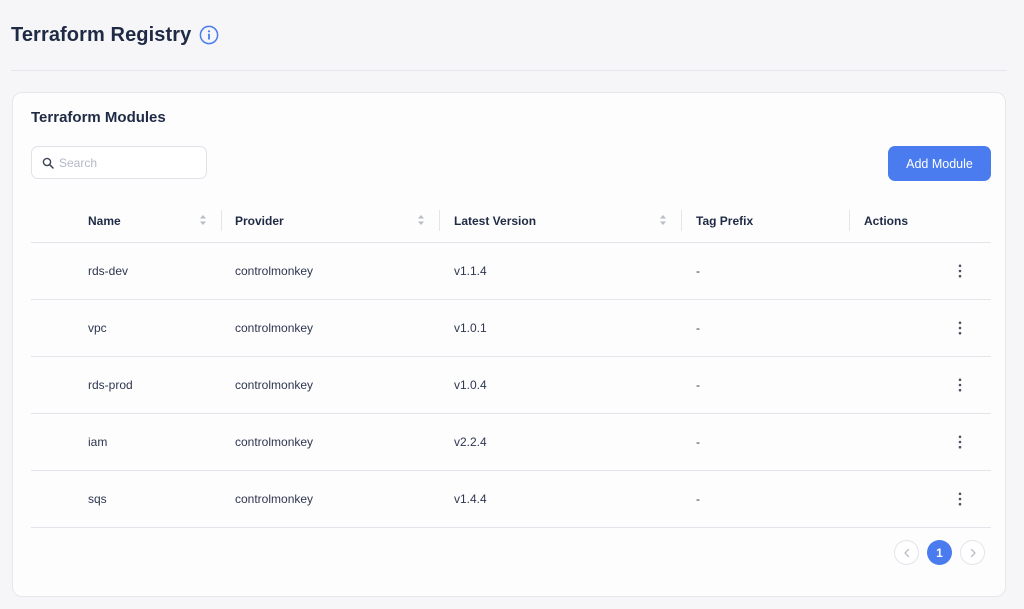  Describe the element at coordinates (511, 442) in the screenshot. I see `table-row: iam controlmonkey v2.2.4 -` at that location.